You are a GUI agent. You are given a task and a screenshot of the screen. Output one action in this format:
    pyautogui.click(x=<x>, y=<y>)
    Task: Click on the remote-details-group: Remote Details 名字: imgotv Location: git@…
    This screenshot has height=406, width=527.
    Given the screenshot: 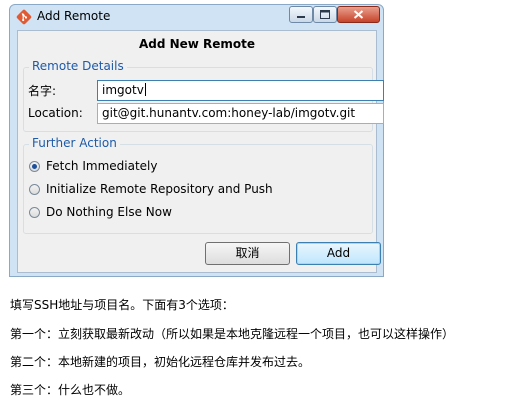 What is the action you would take?
    pyautogui.click(x=203, y=95)
    